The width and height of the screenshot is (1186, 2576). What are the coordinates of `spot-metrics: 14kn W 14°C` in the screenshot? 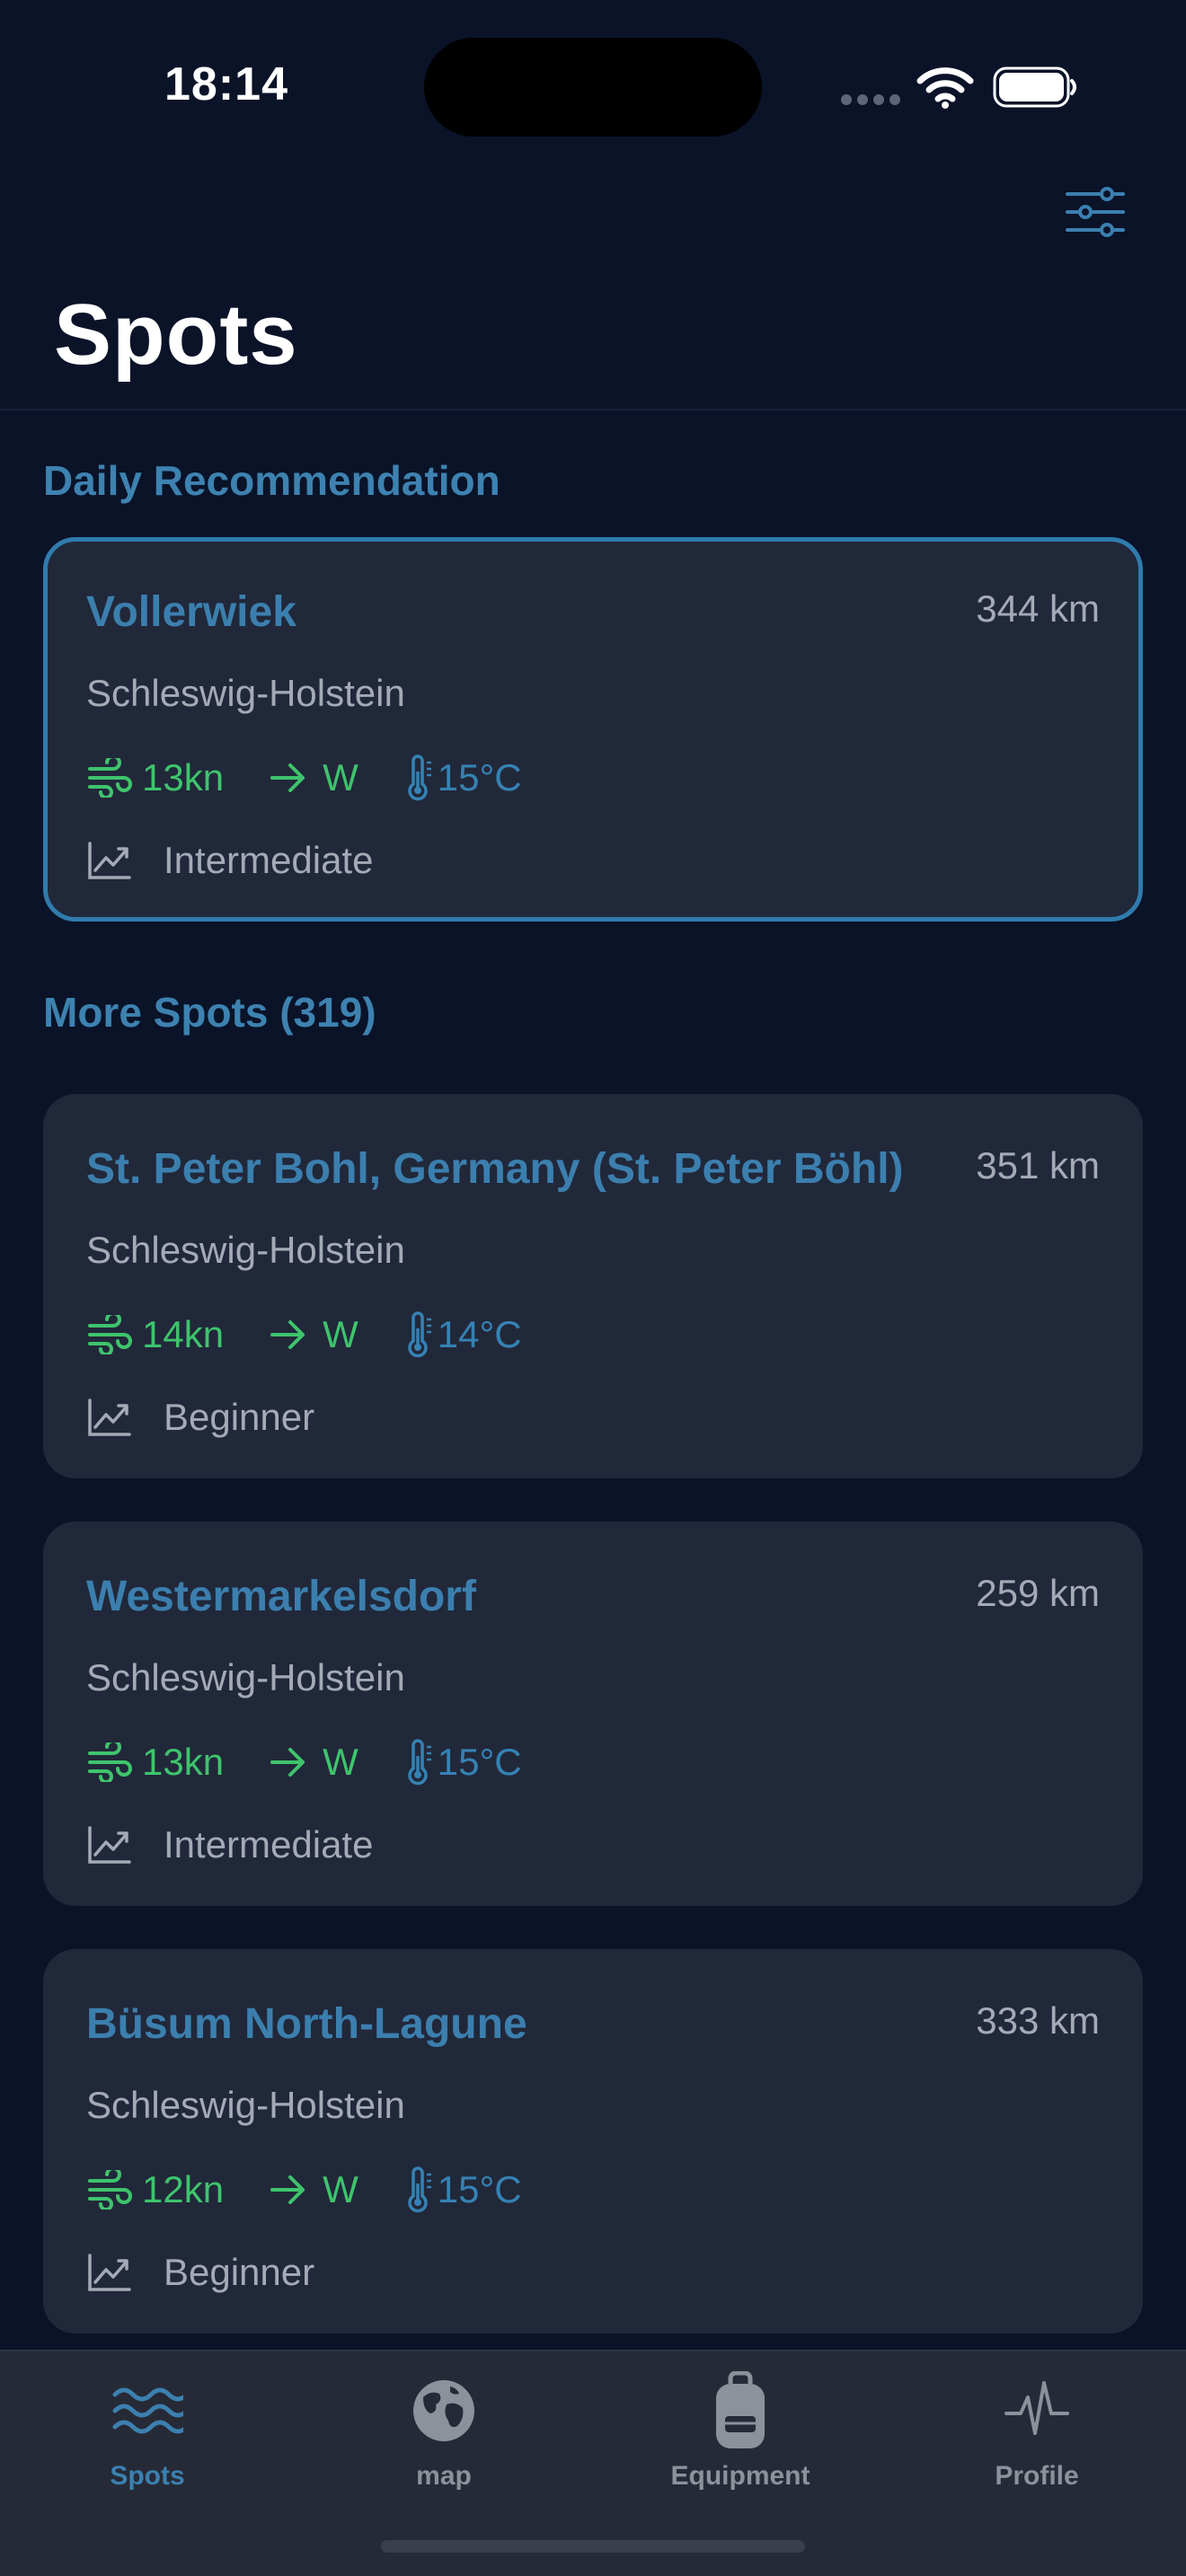 It's located at (304, 1335).